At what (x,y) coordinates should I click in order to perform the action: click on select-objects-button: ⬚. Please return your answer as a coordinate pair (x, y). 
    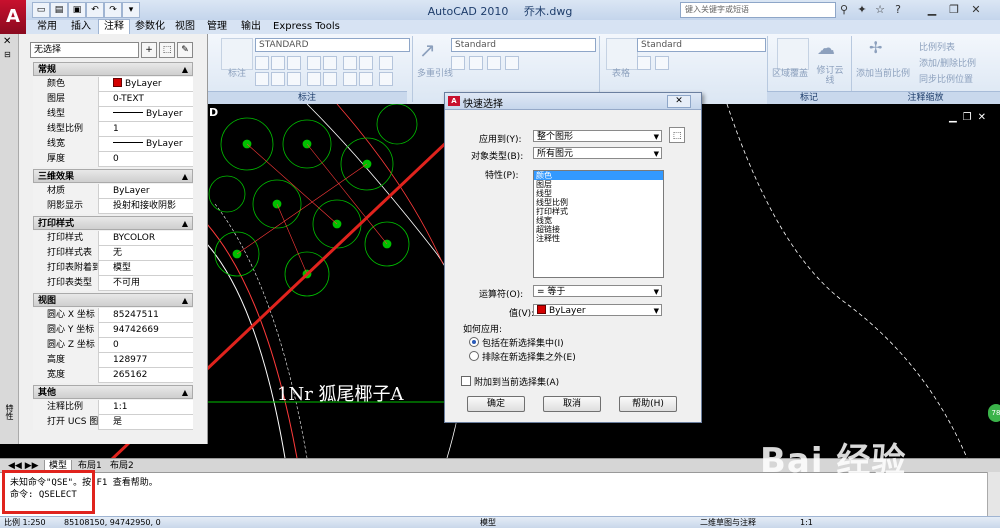
    Looking at the image, I should click on (677, 135).